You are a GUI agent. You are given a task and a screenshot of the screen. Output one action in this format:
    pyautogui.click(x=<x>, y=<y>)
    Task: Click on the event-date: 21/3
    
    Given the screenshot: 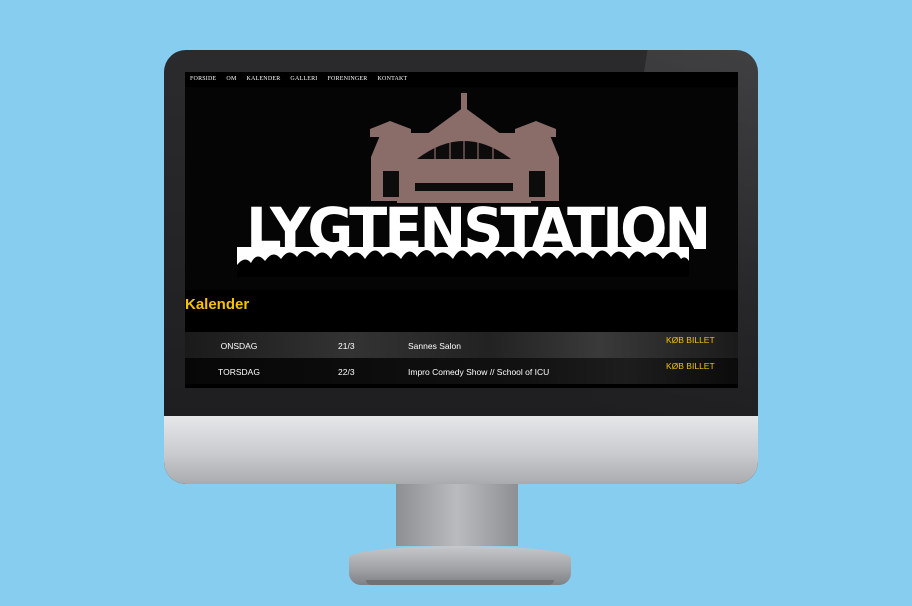 What is the action you would take?
    pyautogui.click(x=346, y=346)
    